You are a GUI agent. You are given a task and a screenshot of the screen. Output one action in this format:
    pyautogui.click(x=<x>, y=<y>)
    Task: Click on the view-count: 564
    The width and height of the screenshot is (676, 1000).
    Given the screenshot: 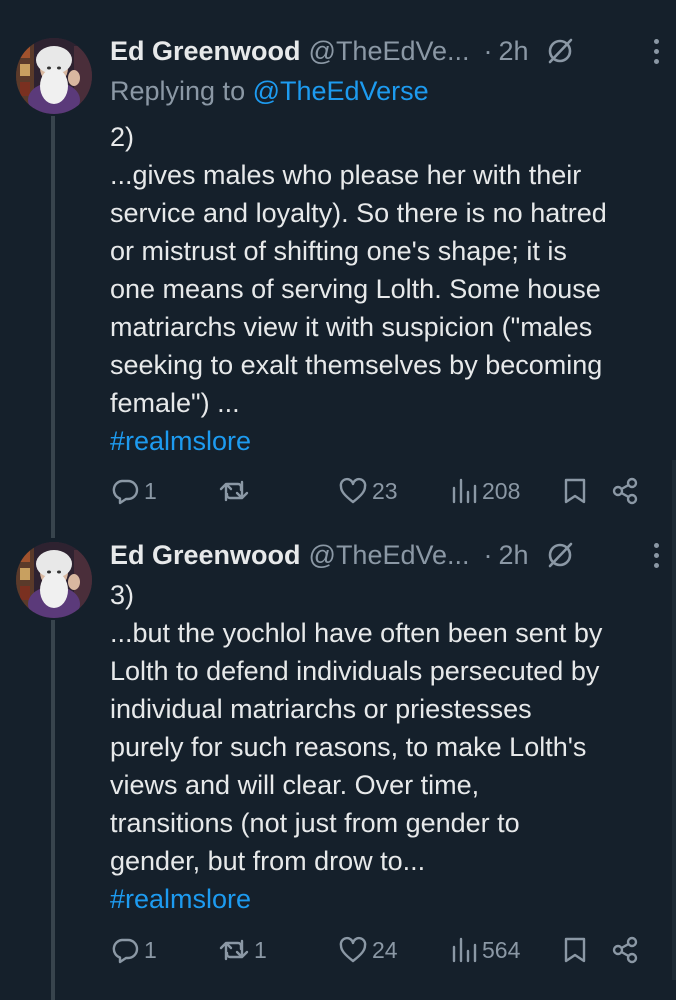 What is the action you would take?
    pyautogui.click(x=501, y=949)
    